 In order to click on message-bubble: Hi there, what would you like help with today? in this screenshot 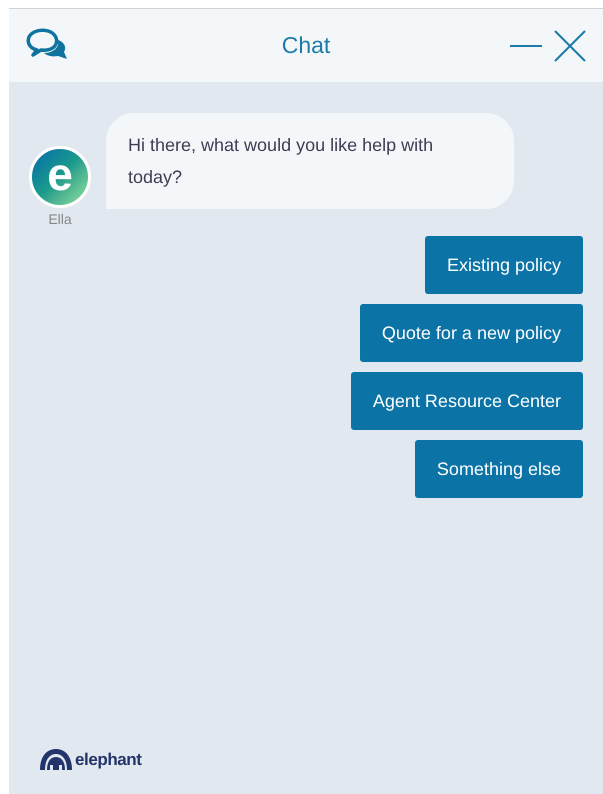, I will do `click(310, 161)`.